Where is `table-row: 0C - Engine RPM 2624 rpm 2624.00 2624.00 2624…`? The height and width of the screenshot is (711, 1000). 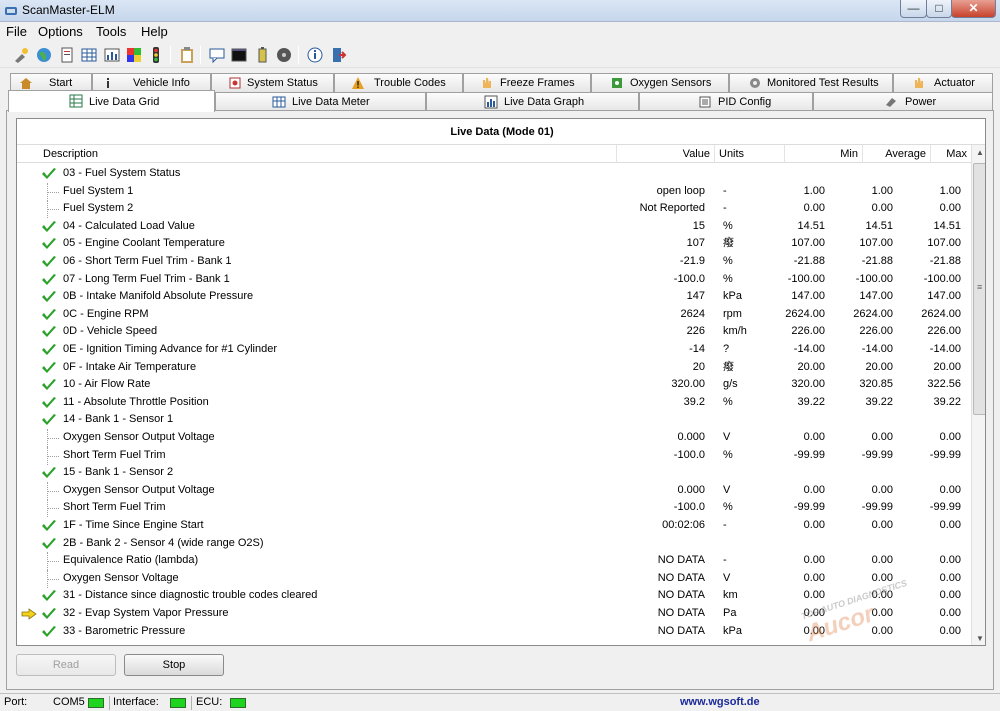 table-row: 0C - Engine RPM 2624 rpm 2624.00 2624.00 2624… is located at coordinates (494, 315).